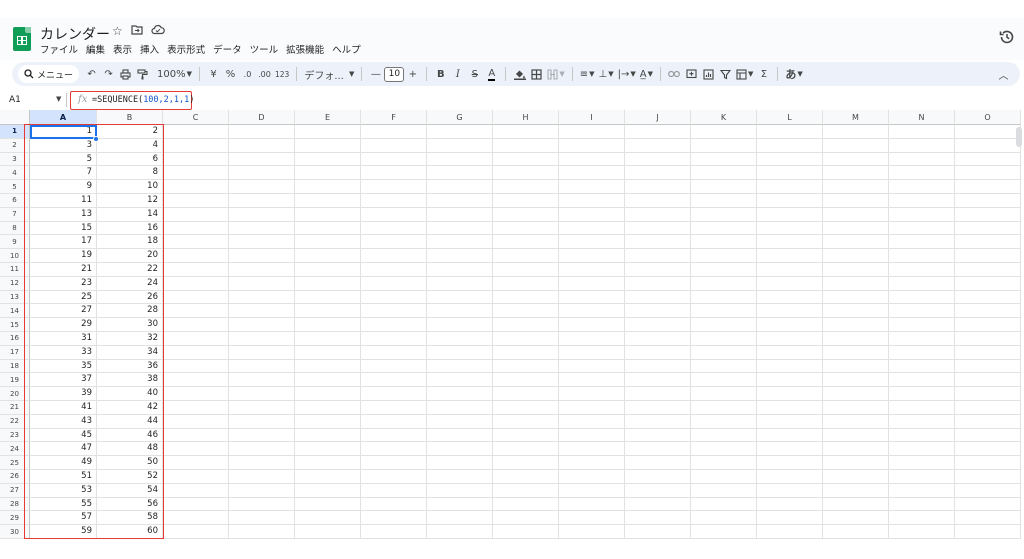 This screenshot has width=1024, height=559. What do you see at coordinates (658, 325) in the screenshot?
I see `cell-j15` at bounding box center [658, 325].